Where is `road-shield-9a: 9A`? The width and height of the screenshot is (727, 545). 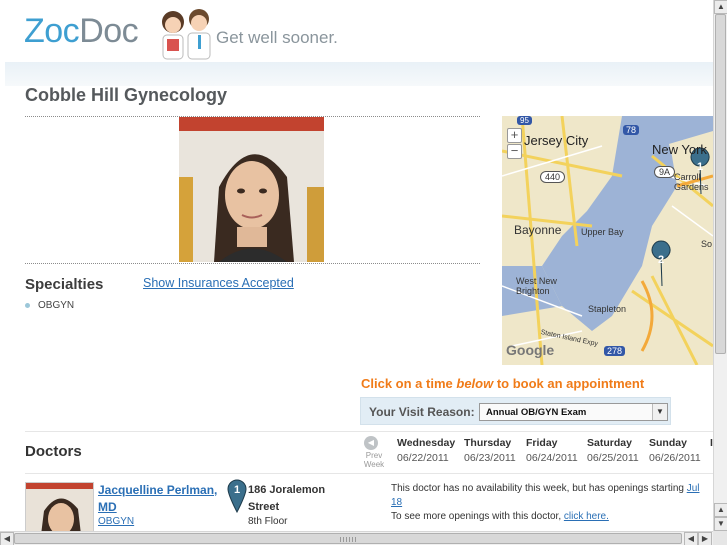 road-shield-9a: 9A is located at coordinates (665, 172).